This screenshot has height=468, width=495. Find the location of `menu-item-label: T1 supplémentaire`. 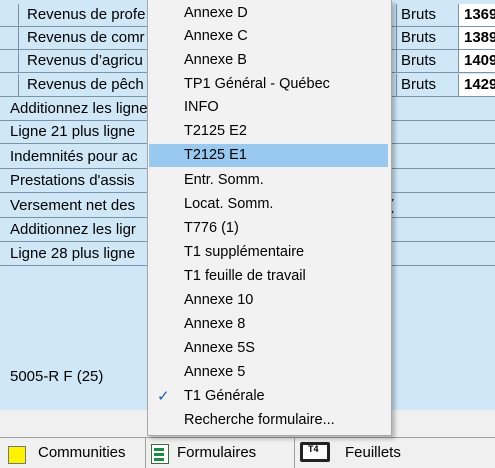

menu-item-label: T1 supplémentaire is located at coordinates (244, 252).